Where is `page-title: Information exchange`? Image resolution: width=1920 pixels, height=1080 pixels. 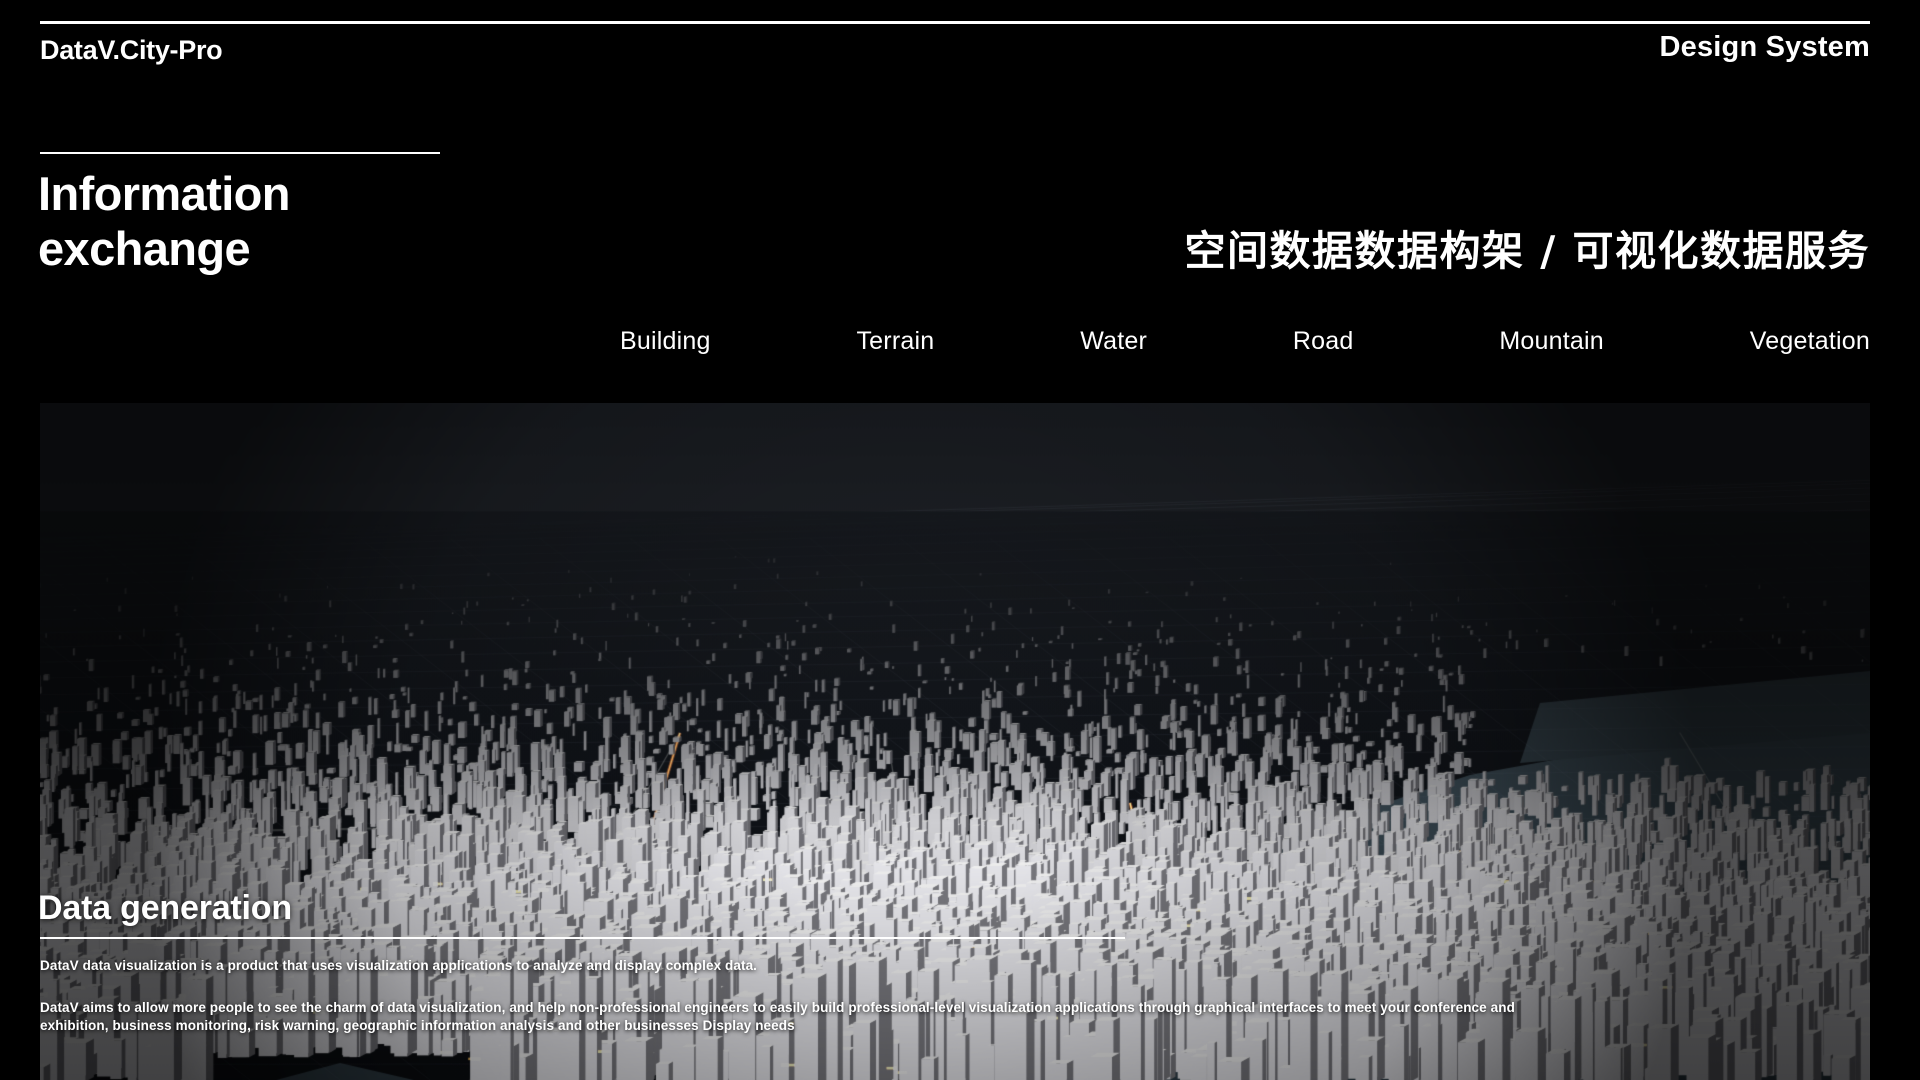
page-title: Information exchange is located at coordinates (348, 222).